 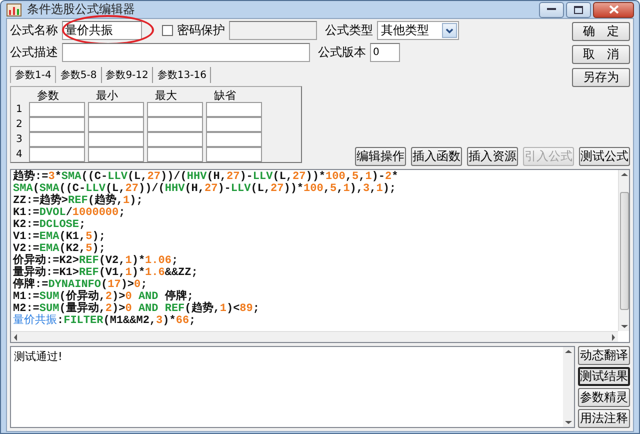 What do you see at coordinates (206, 177) in the screenshot?
I see `code-line: 趋势:=3*SMA((C-LLV(L,27))/(HHV(H,27)-LLV(L,27))*100,5,1)-2*` at bounding box center [206, 177].